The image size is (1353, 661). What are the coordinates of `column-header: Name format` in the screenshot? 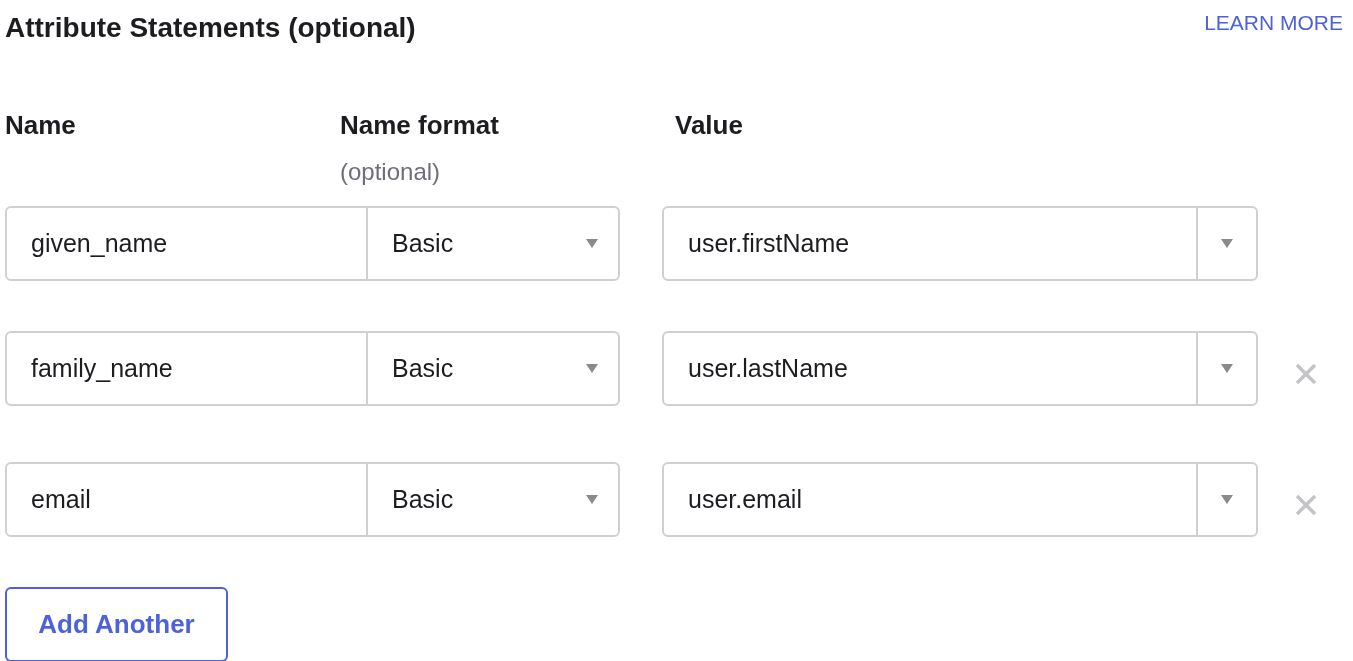 It's located at (420, 125).